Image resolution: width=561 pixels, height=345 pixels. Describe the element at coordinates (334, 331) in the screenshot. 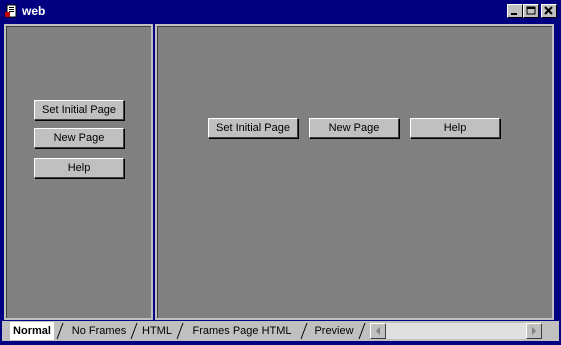

I see `tab-preview: Preview` at that location.